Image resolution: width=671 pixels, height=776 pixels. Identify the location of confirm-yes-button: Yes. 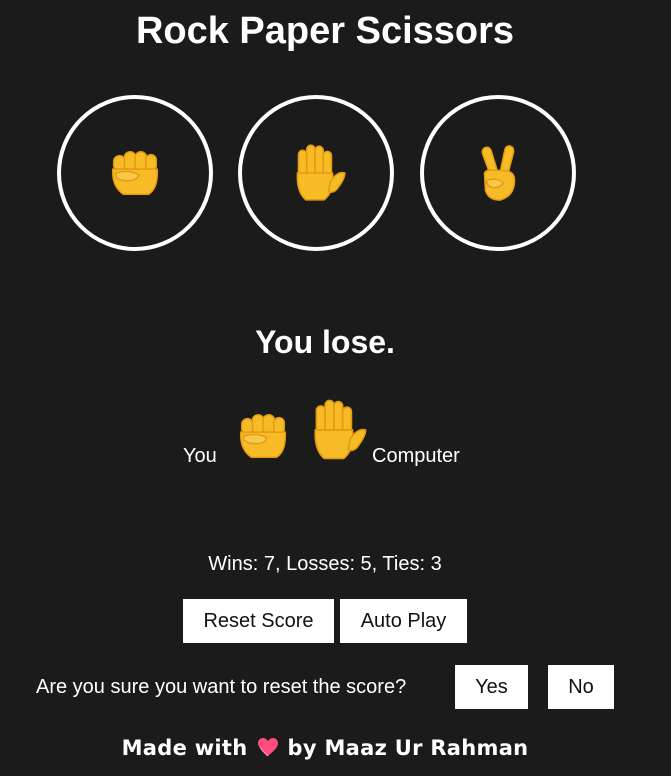
(491, 687).